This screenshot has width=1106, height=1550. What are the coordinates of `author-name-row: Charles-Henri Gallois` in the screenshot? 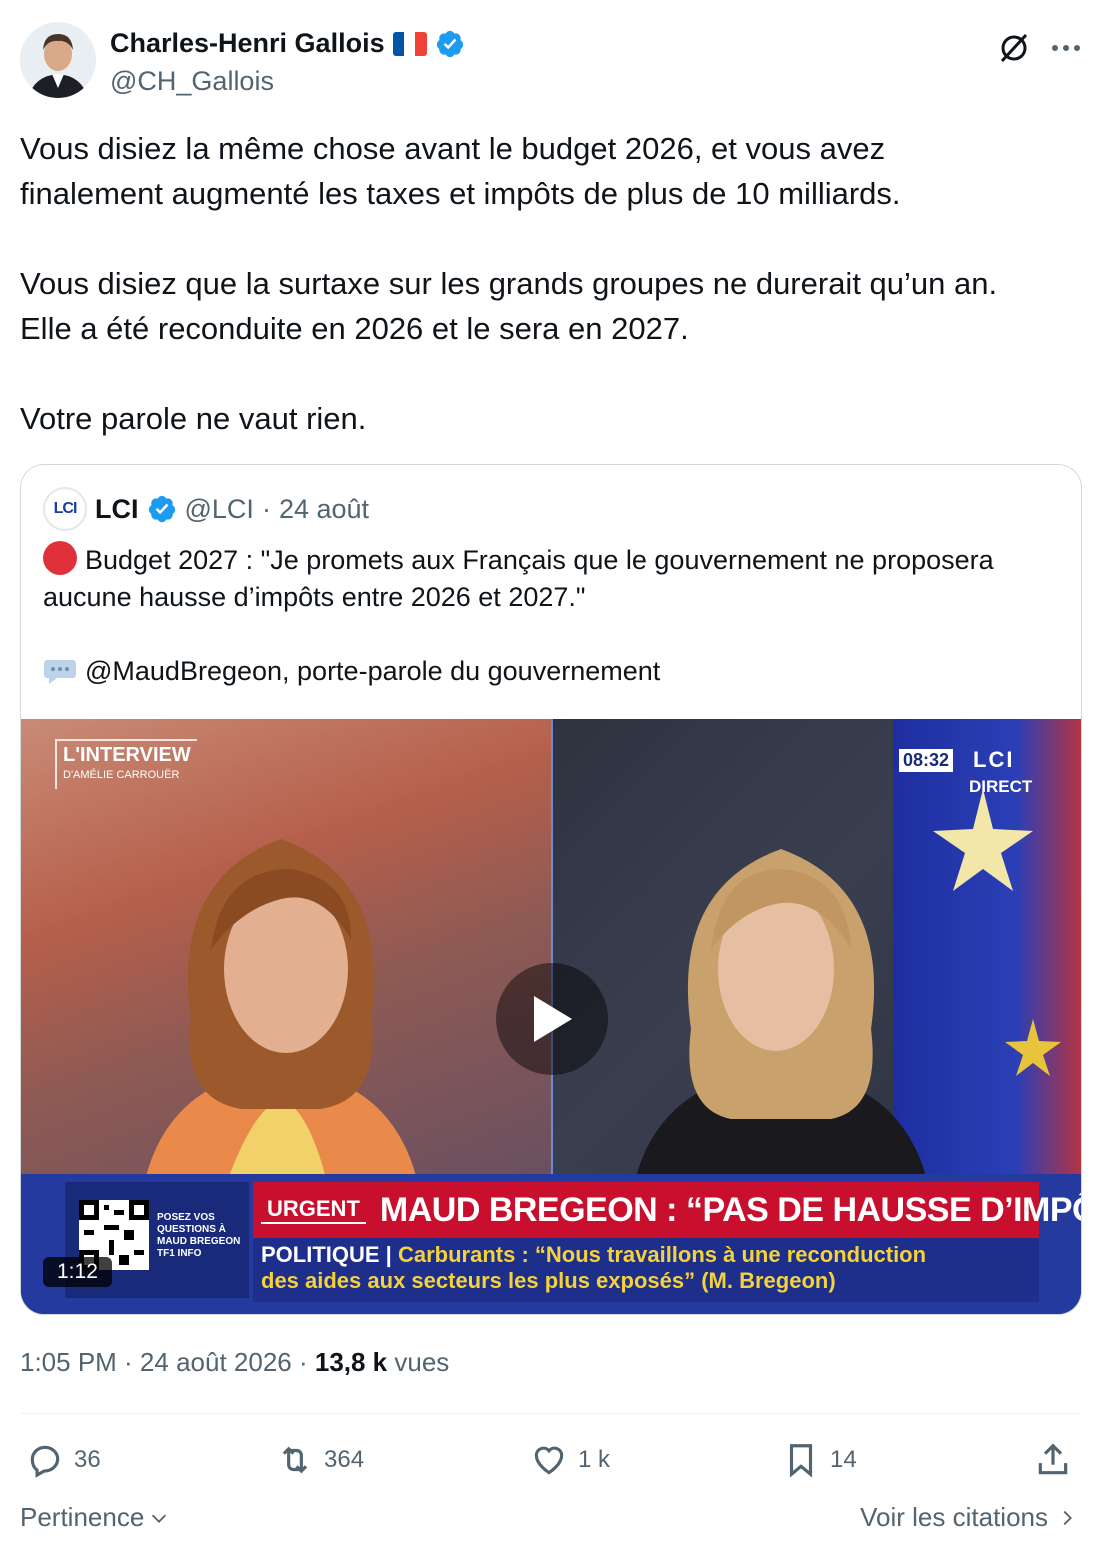 It's located at (287, 43).